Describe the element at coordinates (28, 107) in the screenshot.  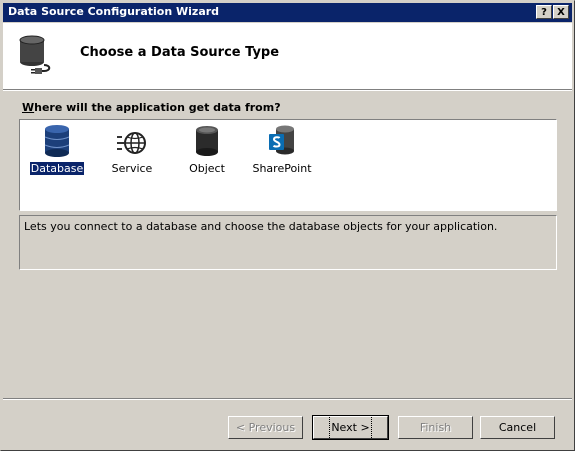
I see `question-mnemonic: W` at that location.